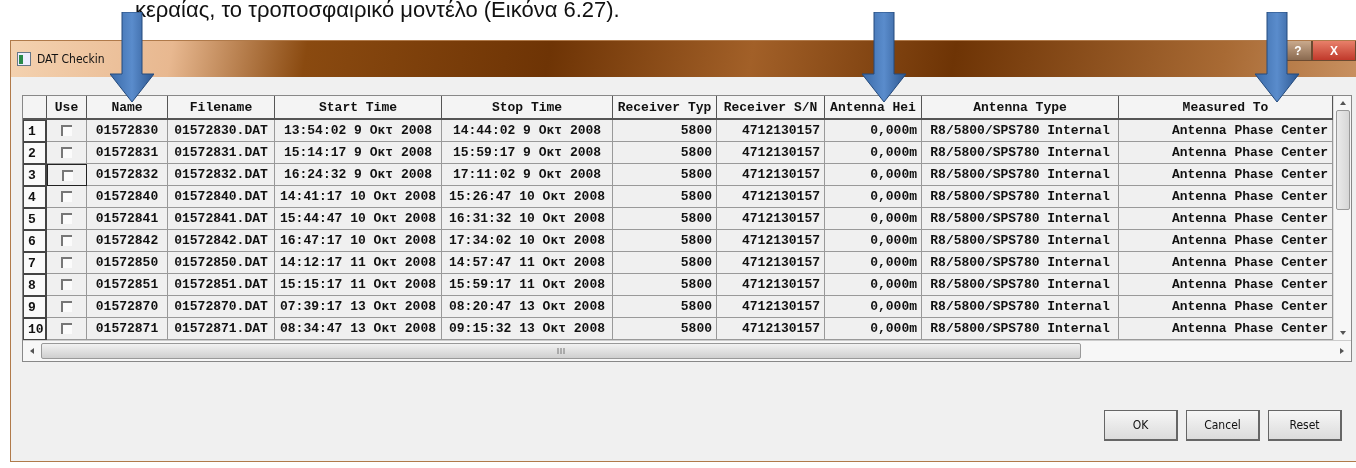  Describe the element at coordinates (358, 108) in the screenshot. I see `column-header: Start Time` at that location.